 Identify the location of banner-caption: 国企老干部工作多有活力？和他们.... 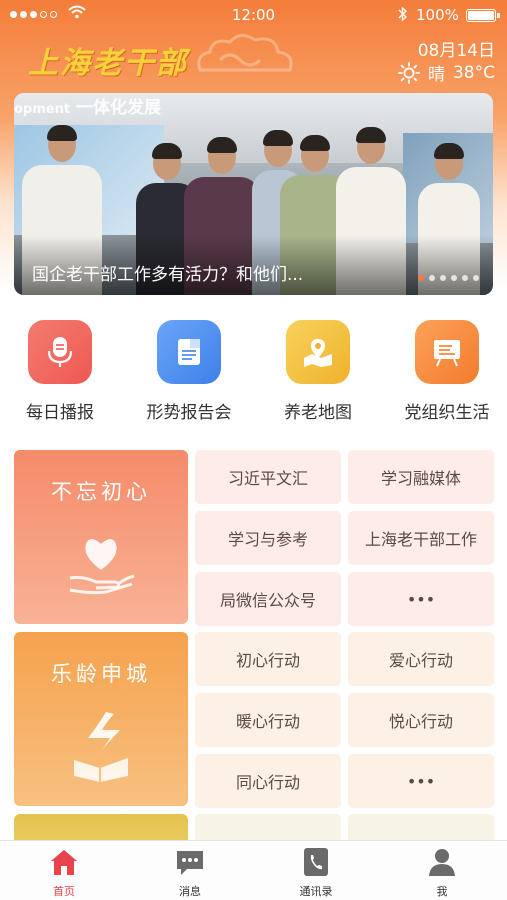
(168, 275).